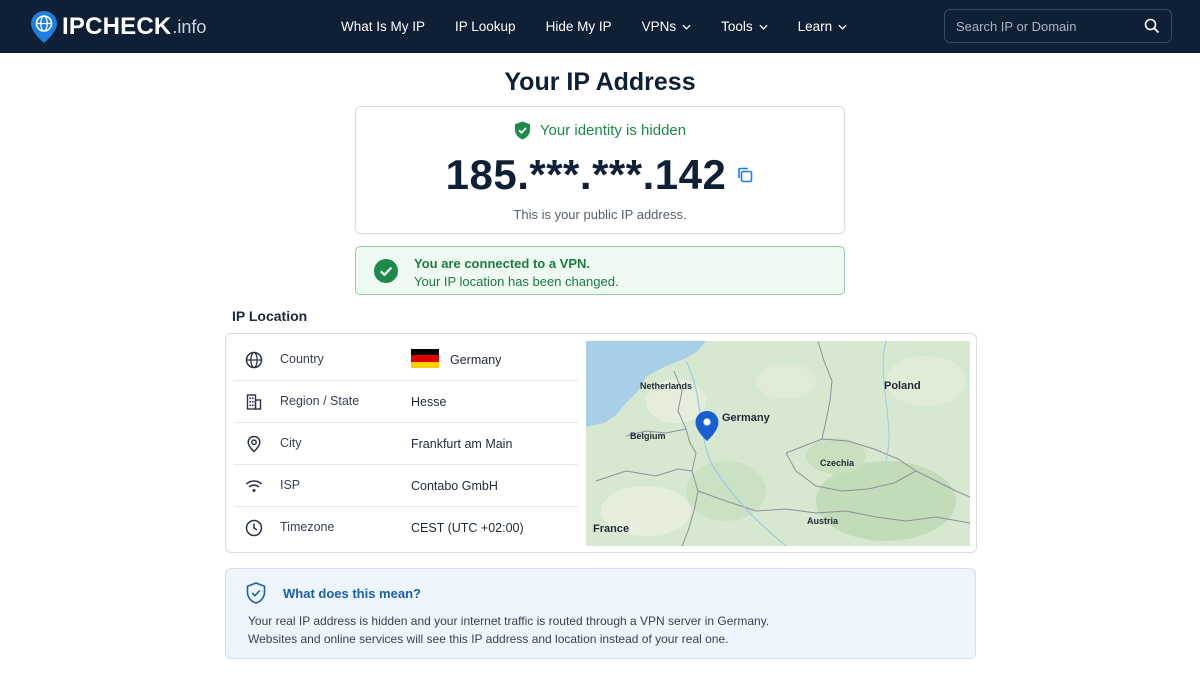 This screenshot has height=675, width=1200. I want to click on nav-ip-lookup: IP Lookup, so click(485, 26).